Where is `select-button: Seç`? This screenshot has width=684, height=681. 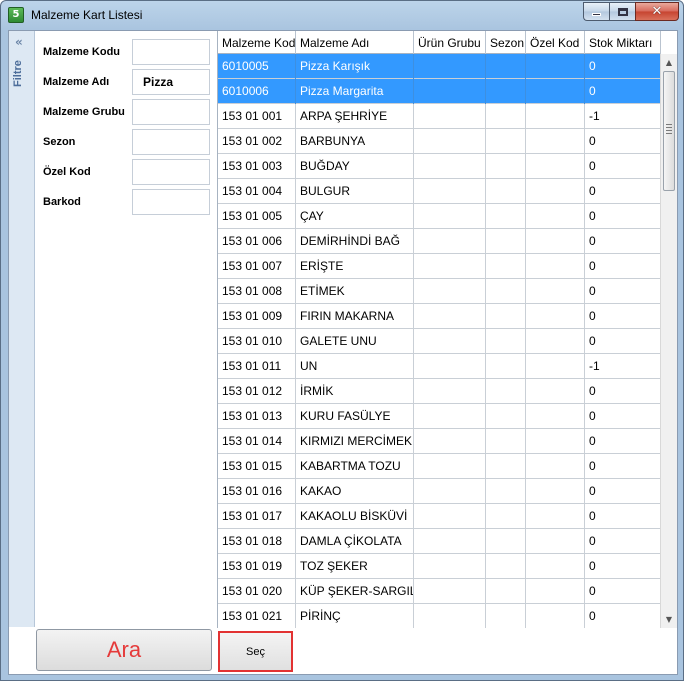
select-button: Seç is located at coordinates (255, 651).